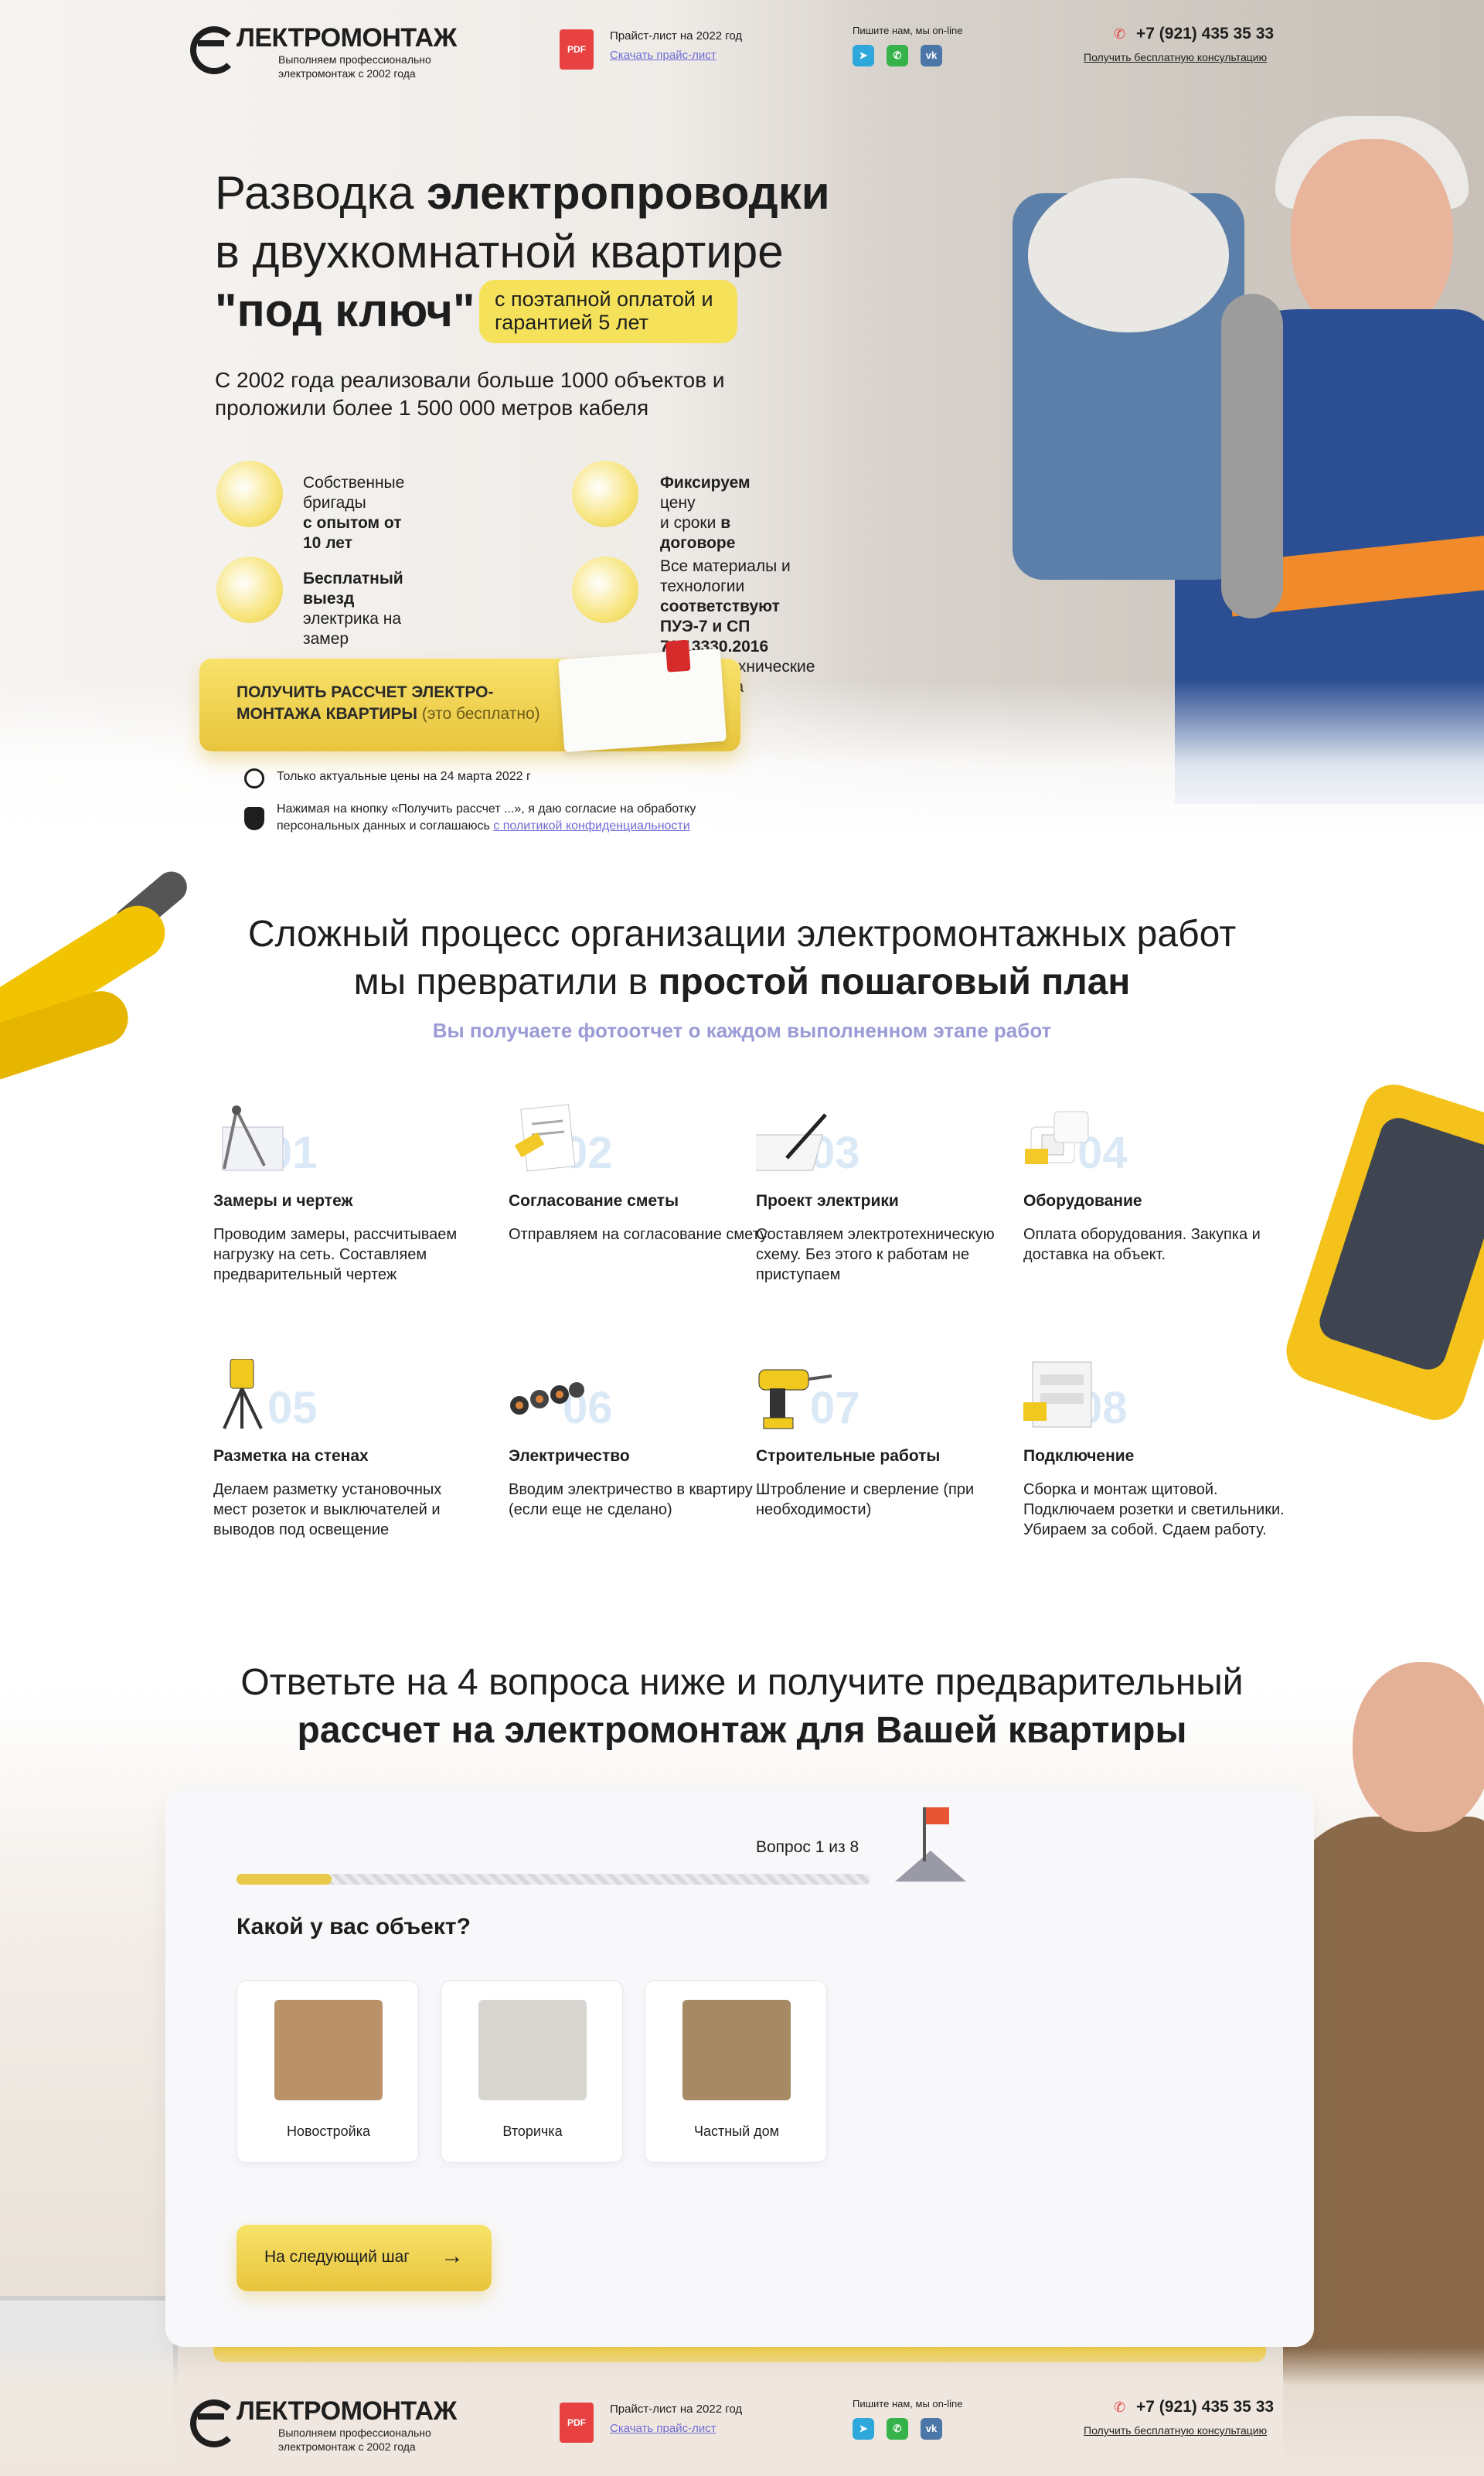 The width and height of the screenshot is (1484, 2476). I want to click on cables-icon, so click(547, 1398).